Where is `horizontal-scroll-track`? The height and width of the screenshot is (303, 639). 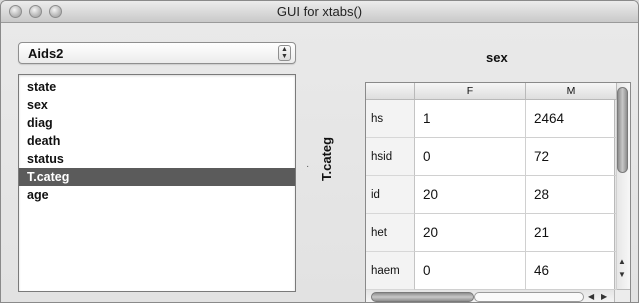
horizontal-scroll-track is located at coordinates (529, 297).